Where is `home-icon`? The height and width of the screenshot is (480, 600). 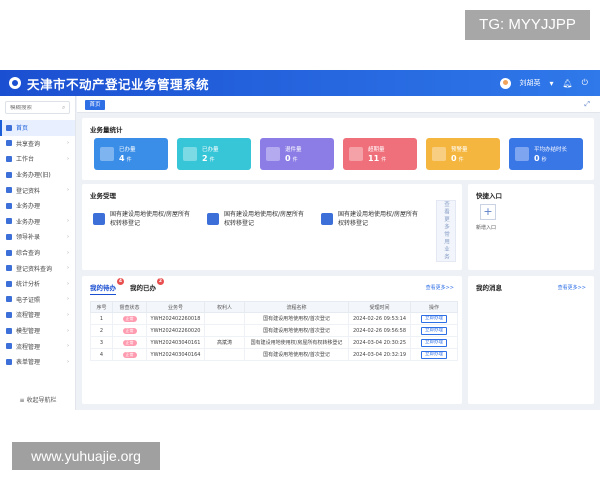
home-icon is located at coordinates (9, 127).